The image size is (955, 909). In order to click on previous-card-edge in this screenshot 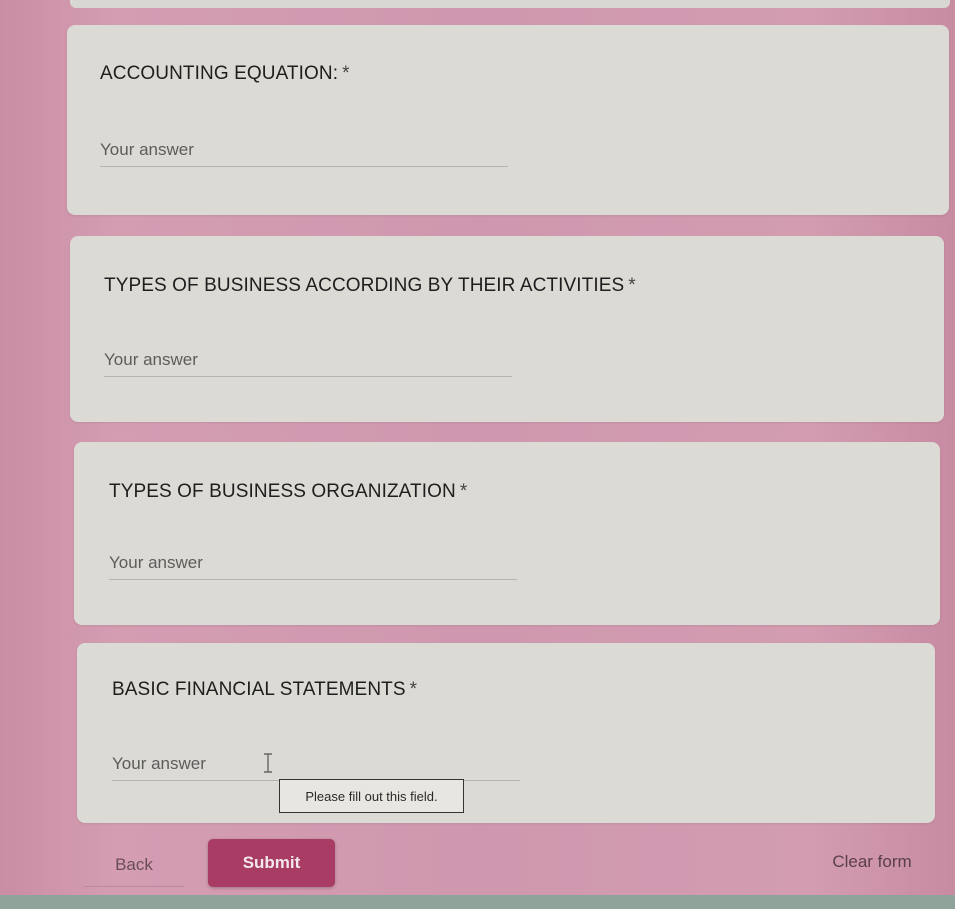, I will do `click(510, 4)`.